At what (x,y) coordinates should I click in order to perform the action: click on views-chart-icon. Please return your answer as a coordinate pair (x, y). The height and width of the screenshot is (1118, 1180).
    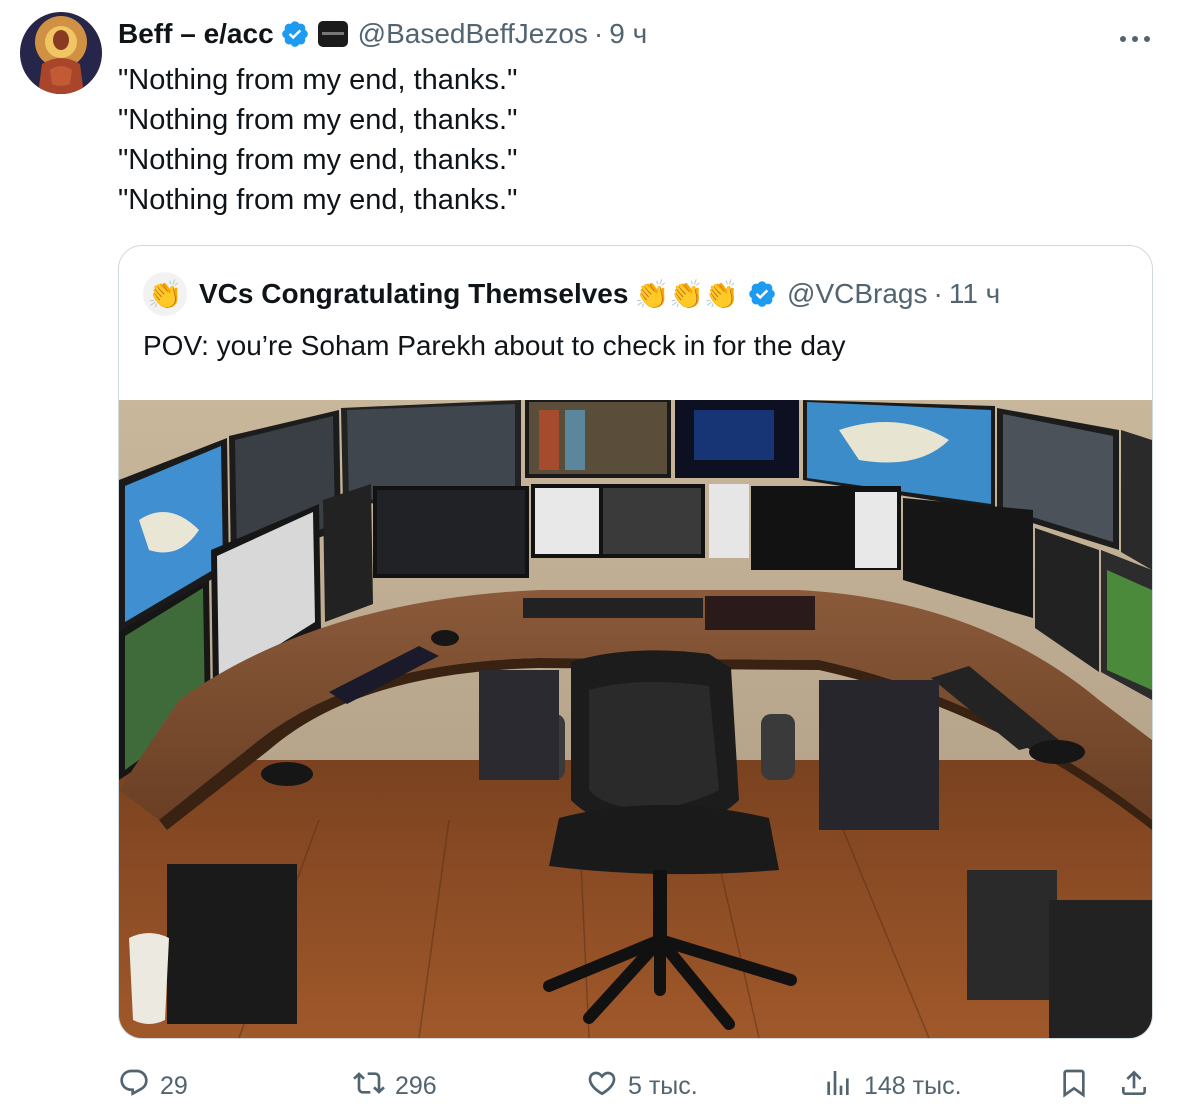
    Looking at the image, I should click on (838, 1086).